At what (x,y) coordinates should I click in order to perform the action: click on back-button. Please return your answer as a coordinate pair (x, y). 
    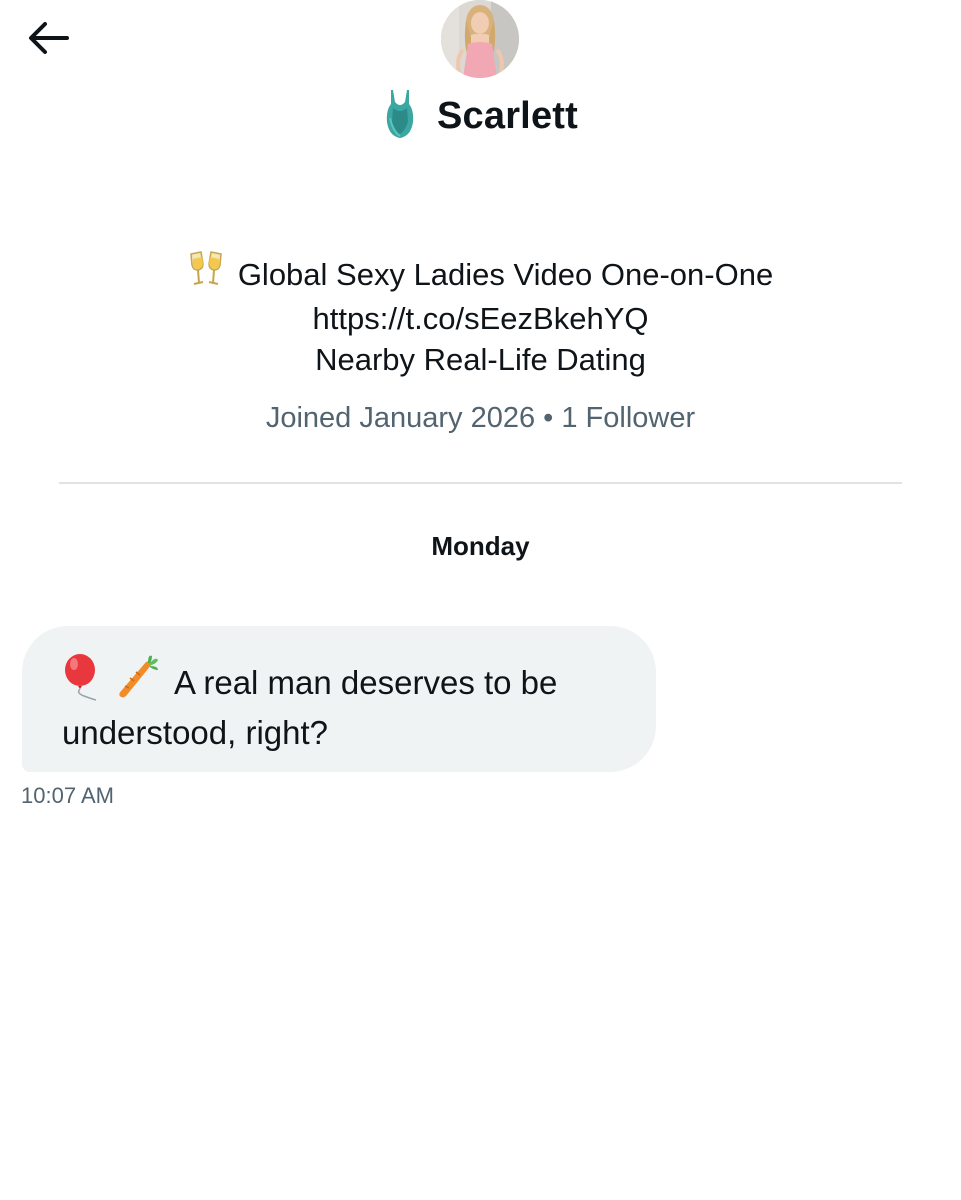
    Looking at the image, I should click on (48, 38).